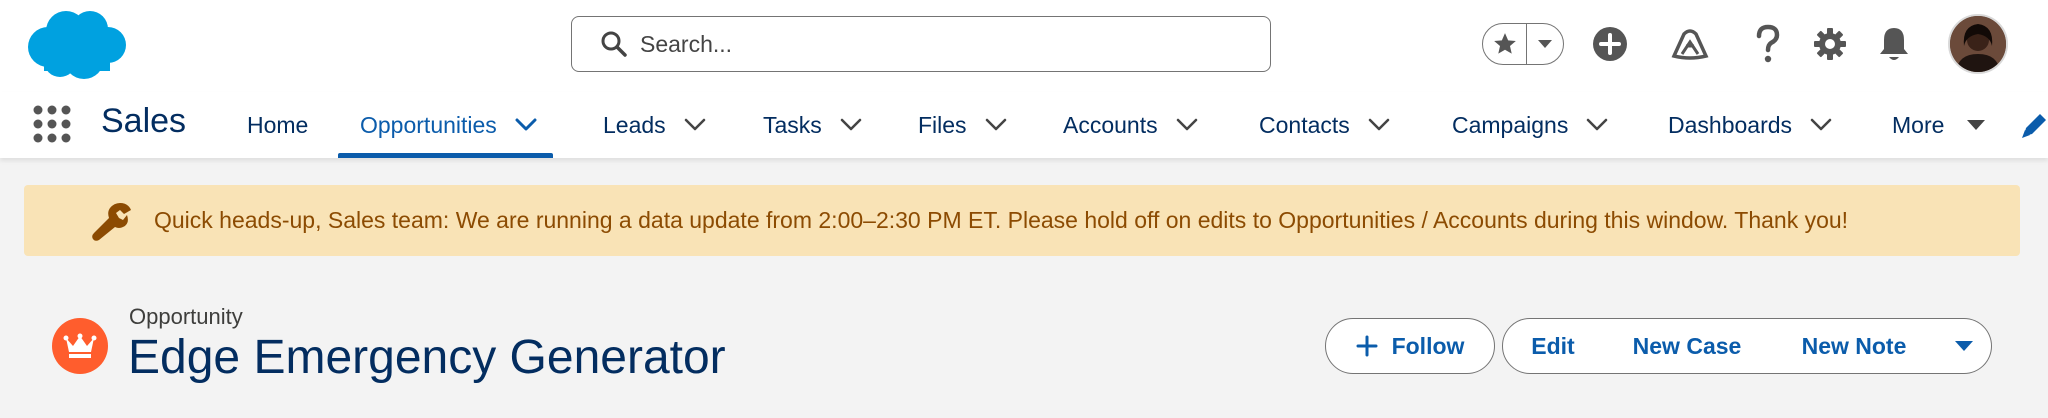 This screenshot has height=418, width=2048. Describe the element at coordinates (1545, 44) in the screenshot. I see `favorites-dropdown-icon` at that location.